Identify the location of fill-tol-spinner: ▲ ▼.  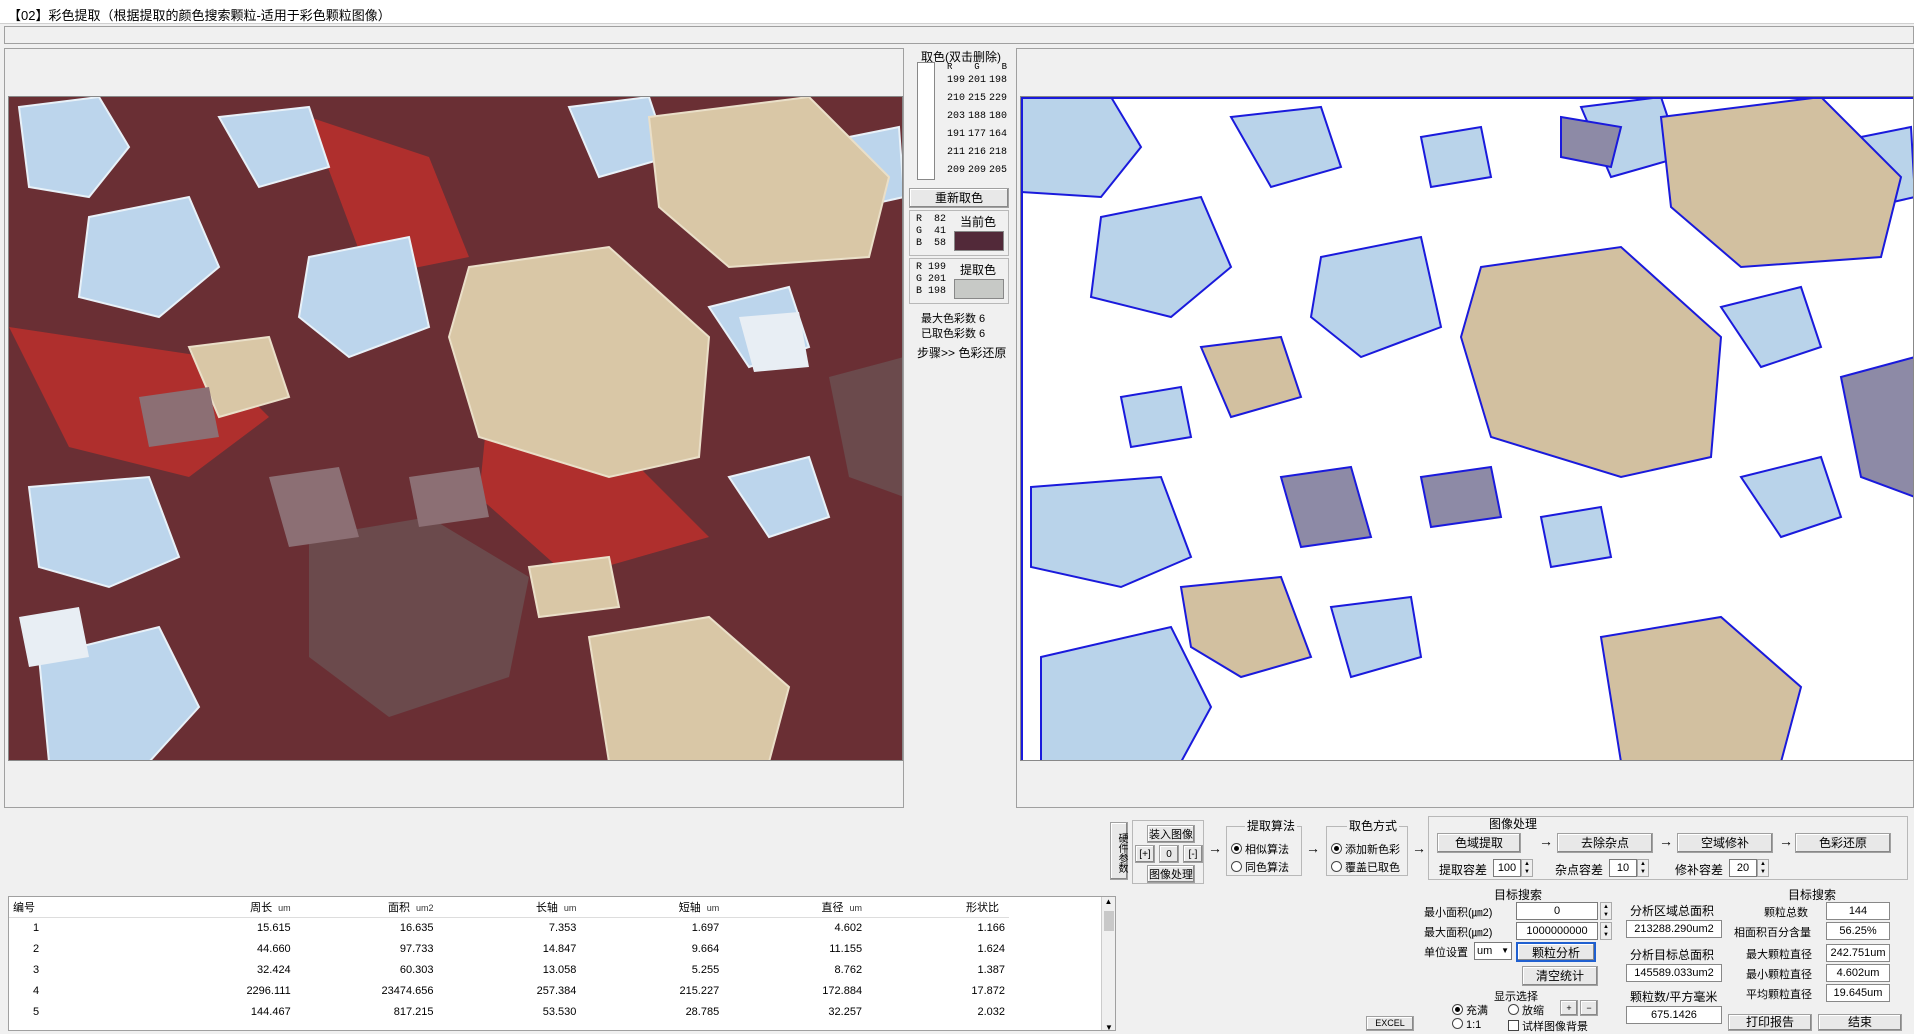
(1763, 868).